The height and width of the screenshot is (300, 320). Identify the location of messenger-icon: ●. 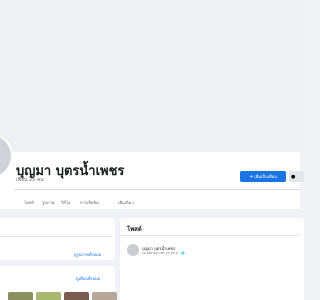
(293, 176).